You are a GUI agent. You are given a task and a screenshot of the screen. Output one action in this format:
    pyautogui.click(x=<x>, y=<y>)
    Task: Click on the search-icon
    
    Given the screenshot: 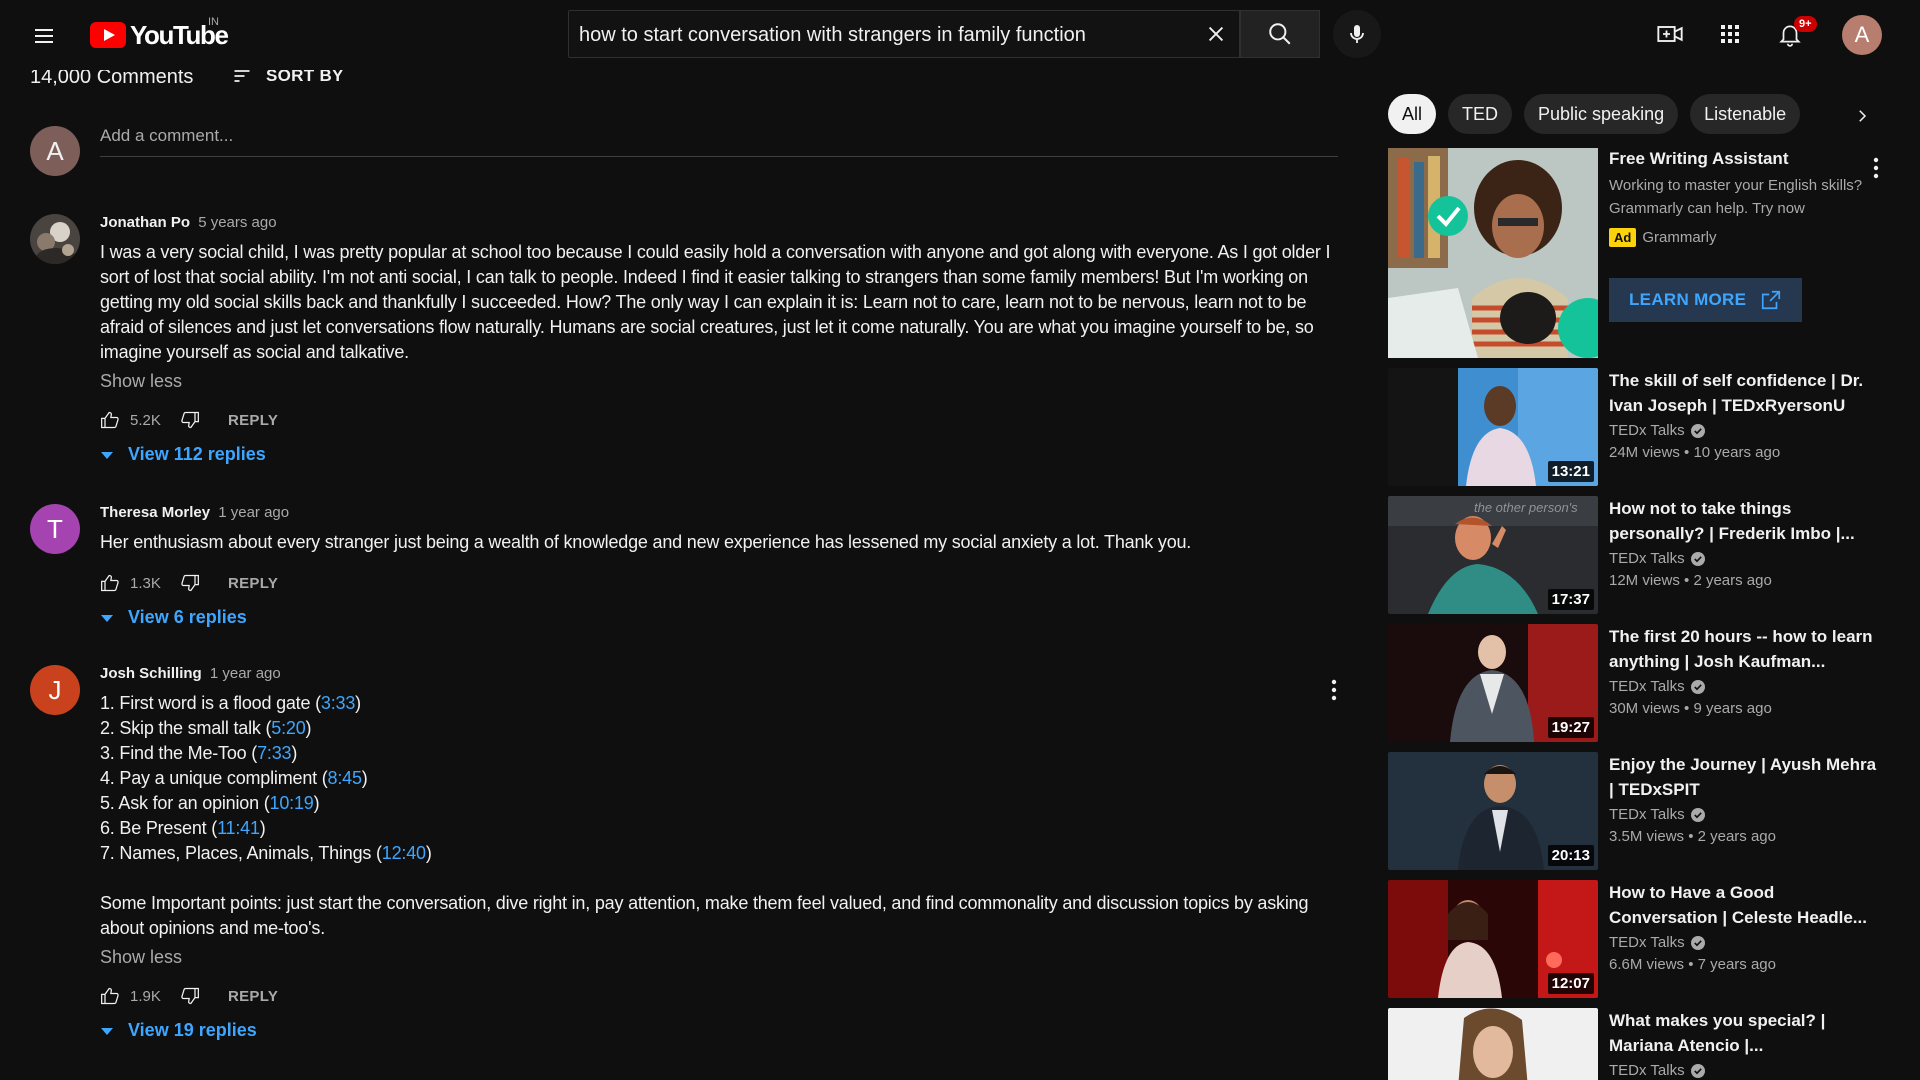 What is the action you would take?
    pyautogui.click(x=1280, y=34)
    